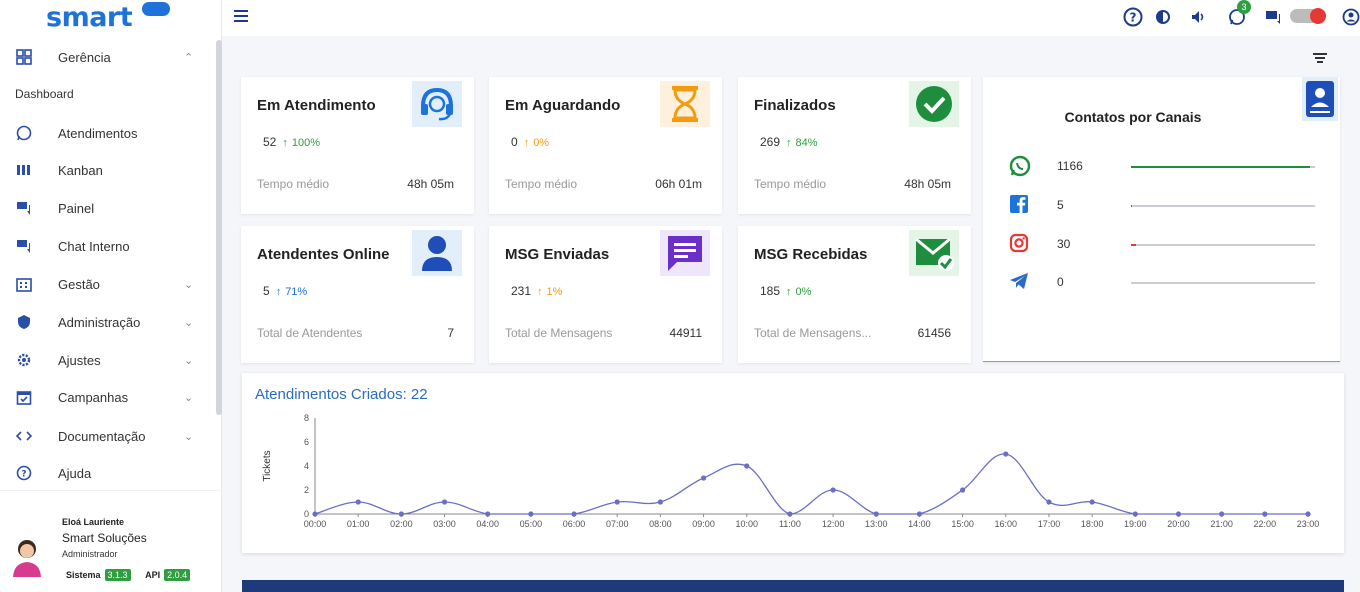 The image size is (1360, 592). Describe the element at coordinates (306, 514) in the screenshot. I see `y-tick-label: 0` at that location.